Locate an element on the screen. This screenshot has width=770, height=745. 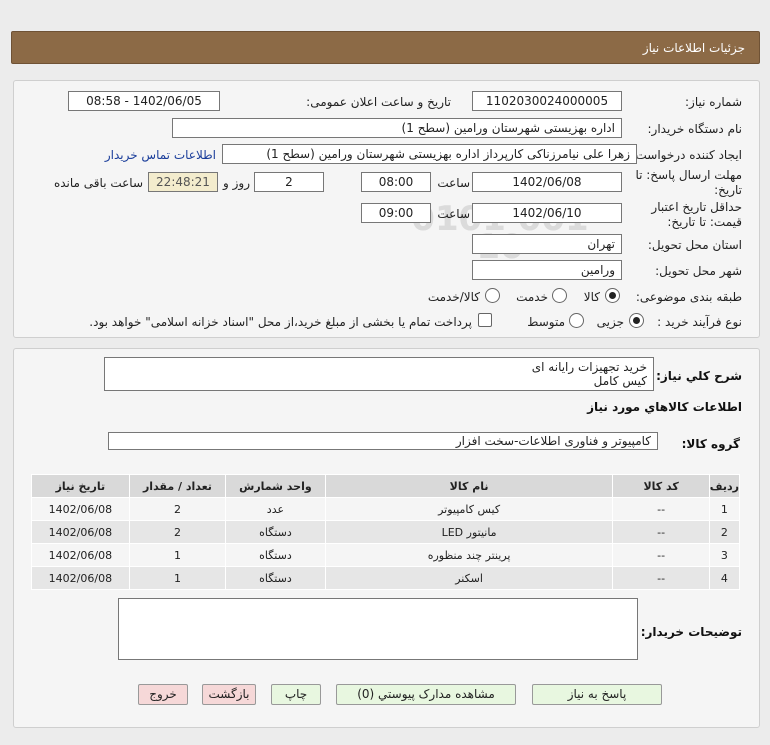
col-index: ردیف is located at coordinates (724, 486).